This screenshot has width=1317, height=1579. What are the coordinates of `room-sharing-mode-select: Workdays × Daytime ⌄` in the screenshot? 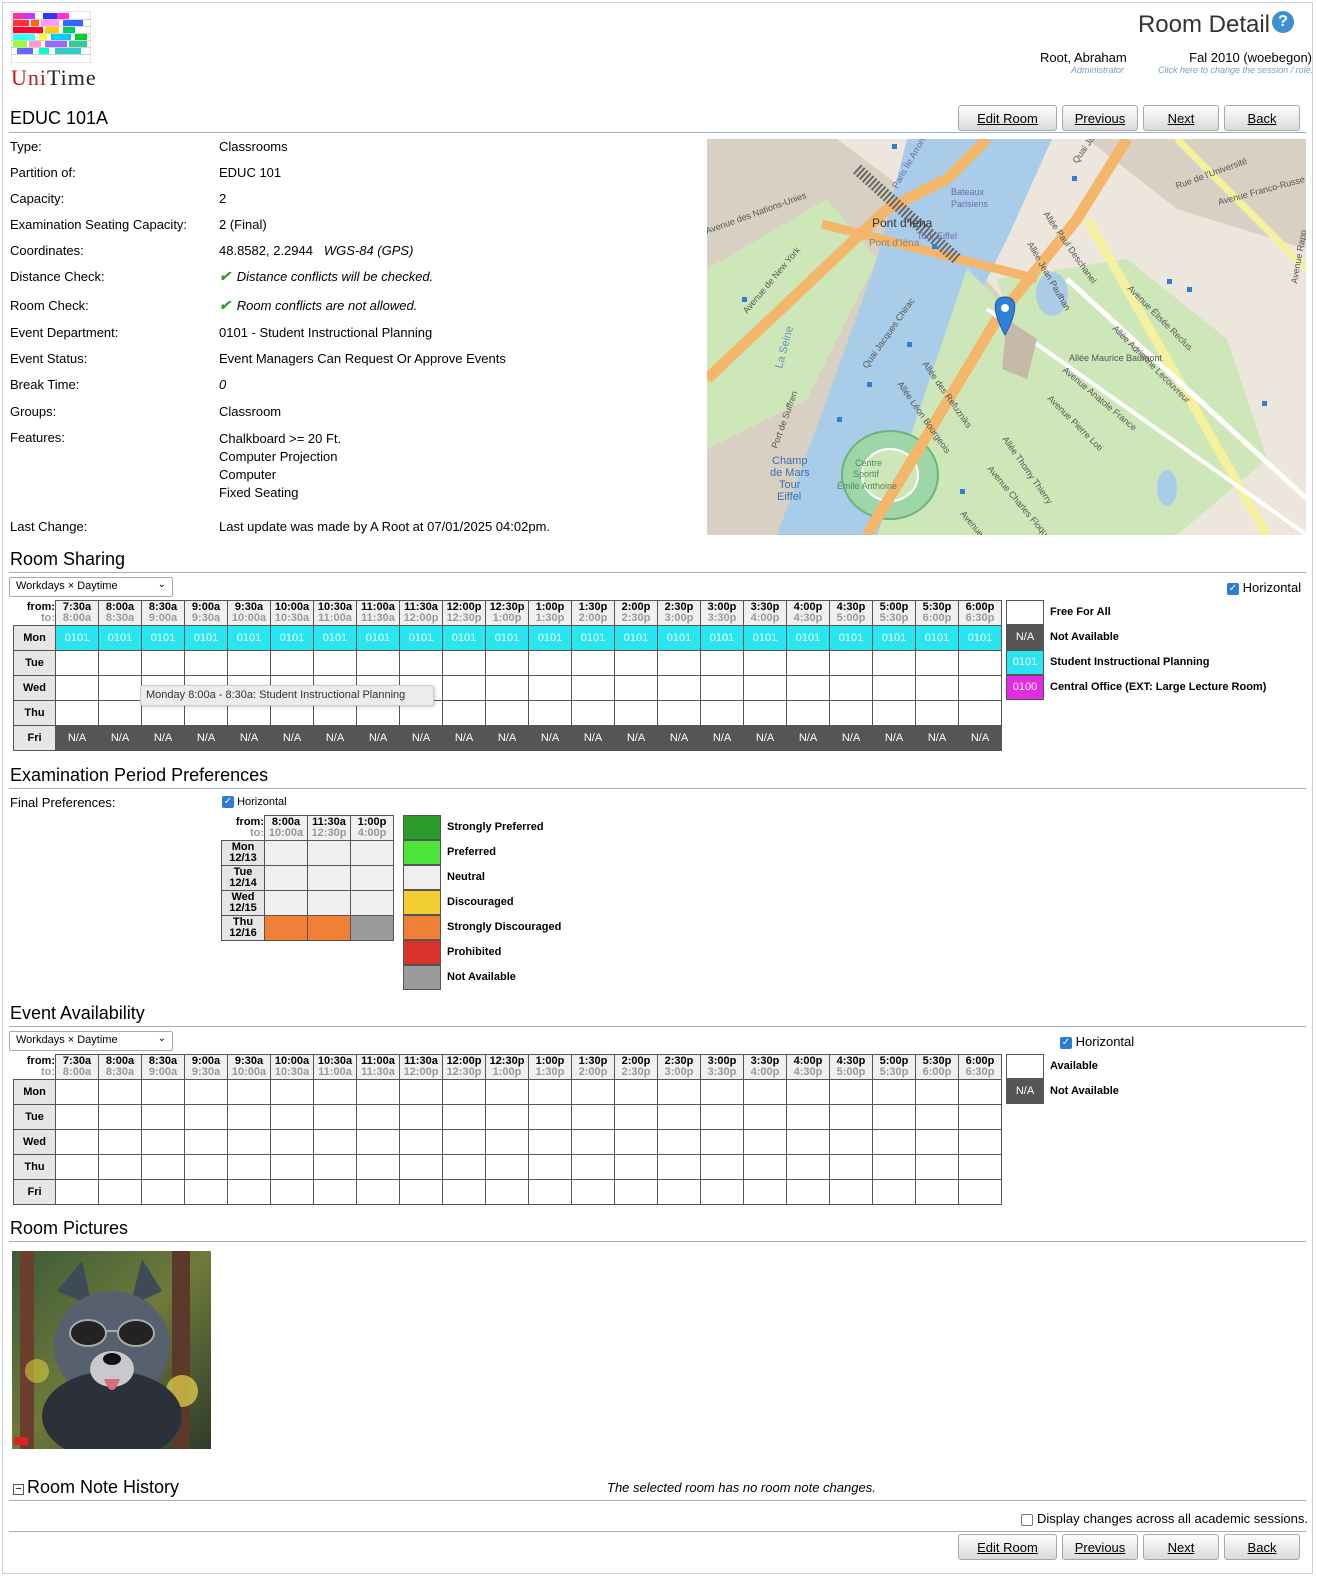 It's located at (91, 587).